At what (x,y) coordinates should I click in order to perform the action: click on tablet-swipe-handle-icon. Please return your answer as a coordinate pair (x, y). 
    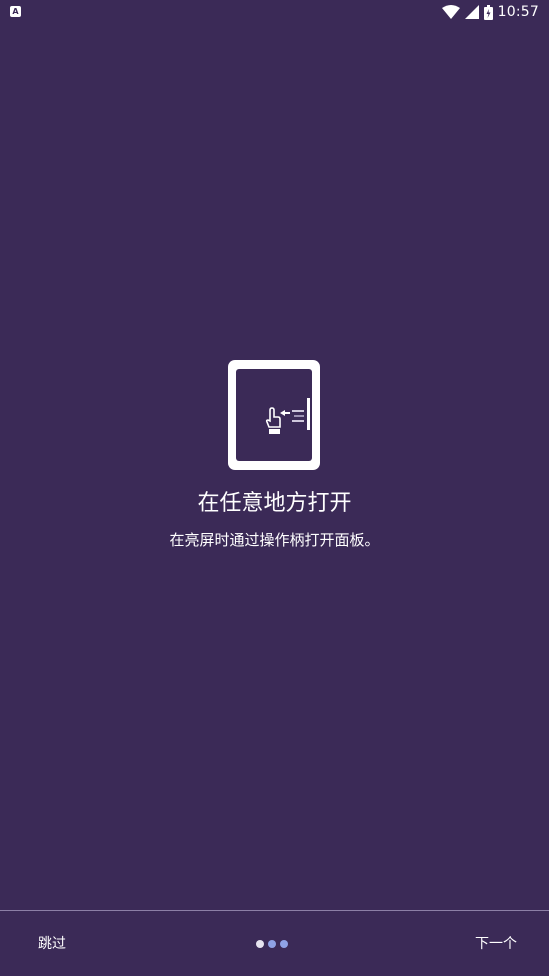
    Looking at the image, I should click on (274, 415).